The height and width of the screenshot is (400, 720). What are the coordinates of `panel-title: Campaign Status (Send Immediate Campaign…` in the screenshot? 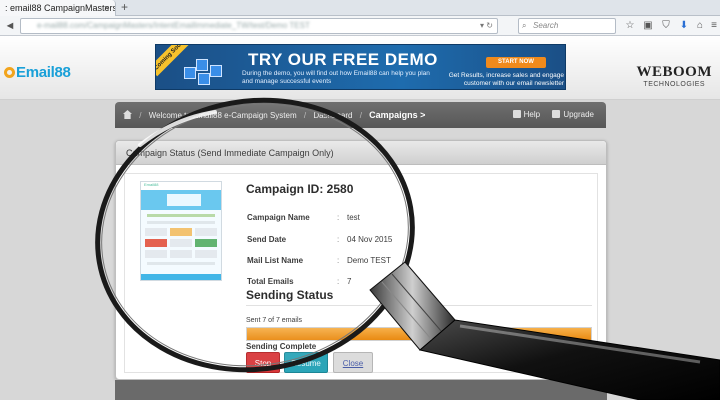 It's located at (361, 153).